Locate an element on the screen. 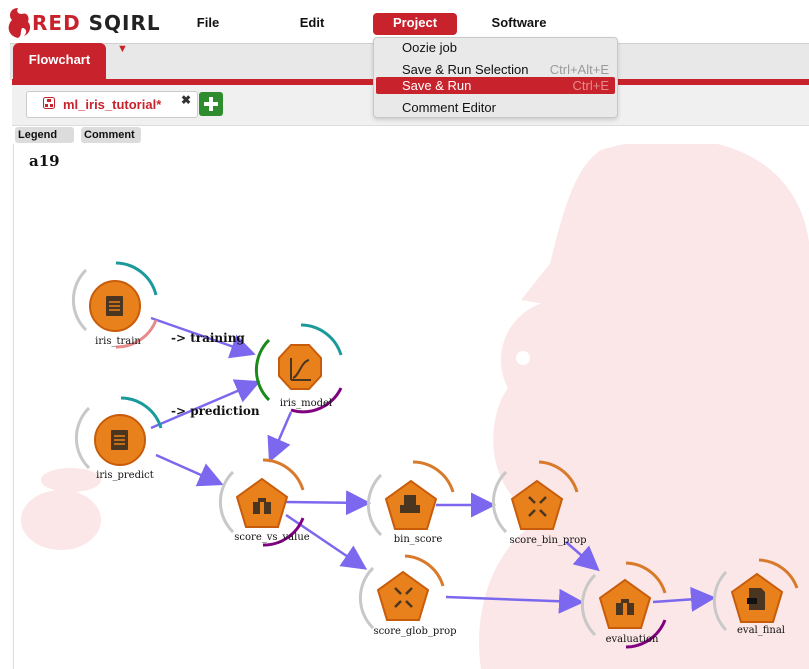 This screenshot has width=809, height=669. canvas-tab-label: ml_iris_tutorial* is located at coordinates (112, 104).